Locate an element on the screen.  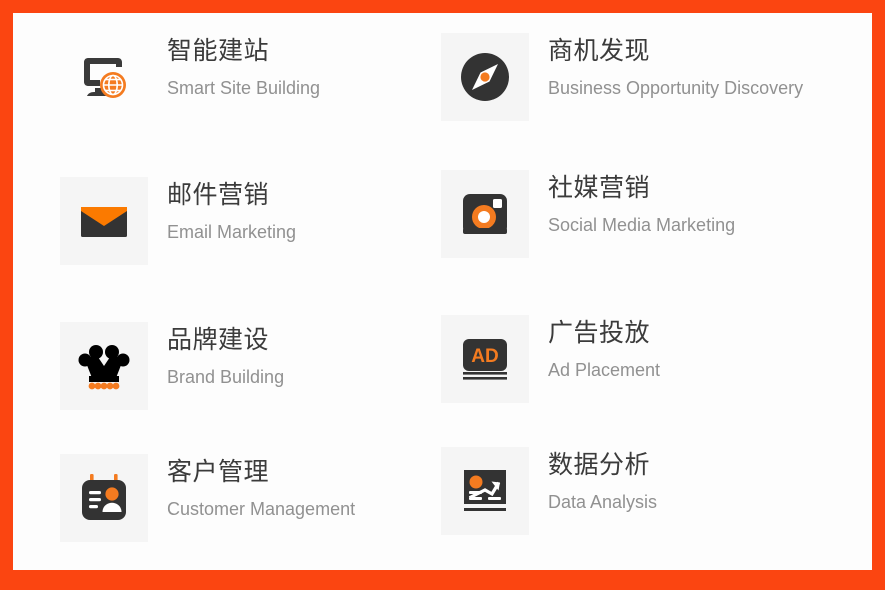
service-text: 社媒营销 Social Media Marketing is located at coordinates (641, 203).